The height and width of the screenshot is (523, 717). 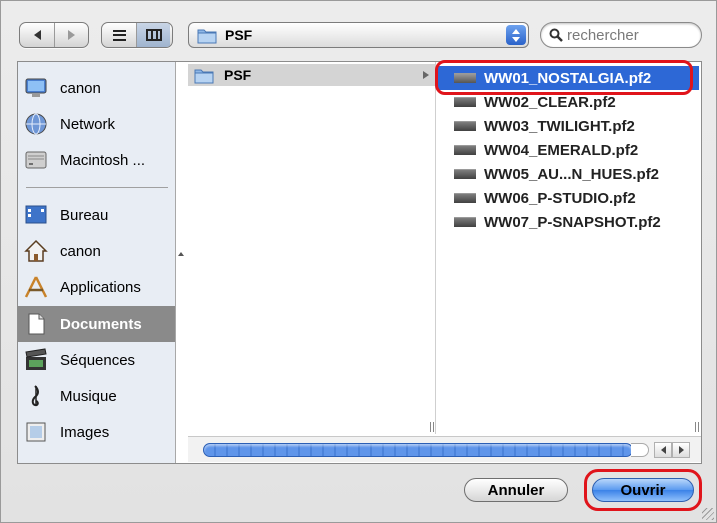 What do you see at coordinates (559, 126) in the screenshot?
I see `file-label: WW03_TWILIGHT.pf2` at bounding box center [559, 126].